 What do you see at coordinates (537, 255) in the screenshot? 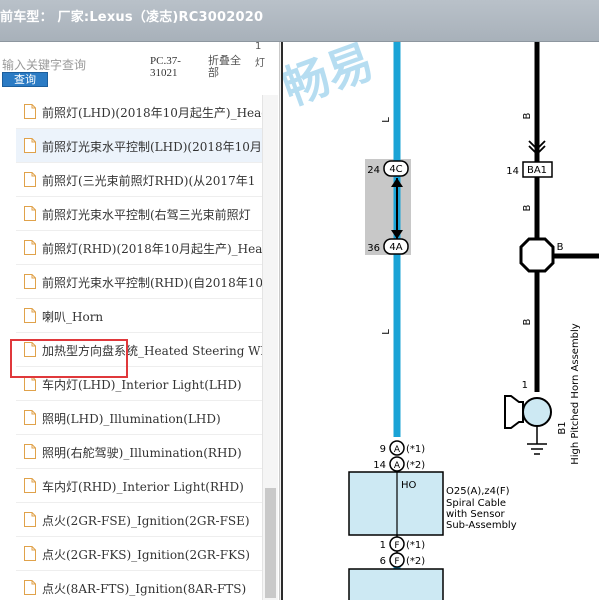
I see `junction-connector-icon` at bounding box center [537, 255].